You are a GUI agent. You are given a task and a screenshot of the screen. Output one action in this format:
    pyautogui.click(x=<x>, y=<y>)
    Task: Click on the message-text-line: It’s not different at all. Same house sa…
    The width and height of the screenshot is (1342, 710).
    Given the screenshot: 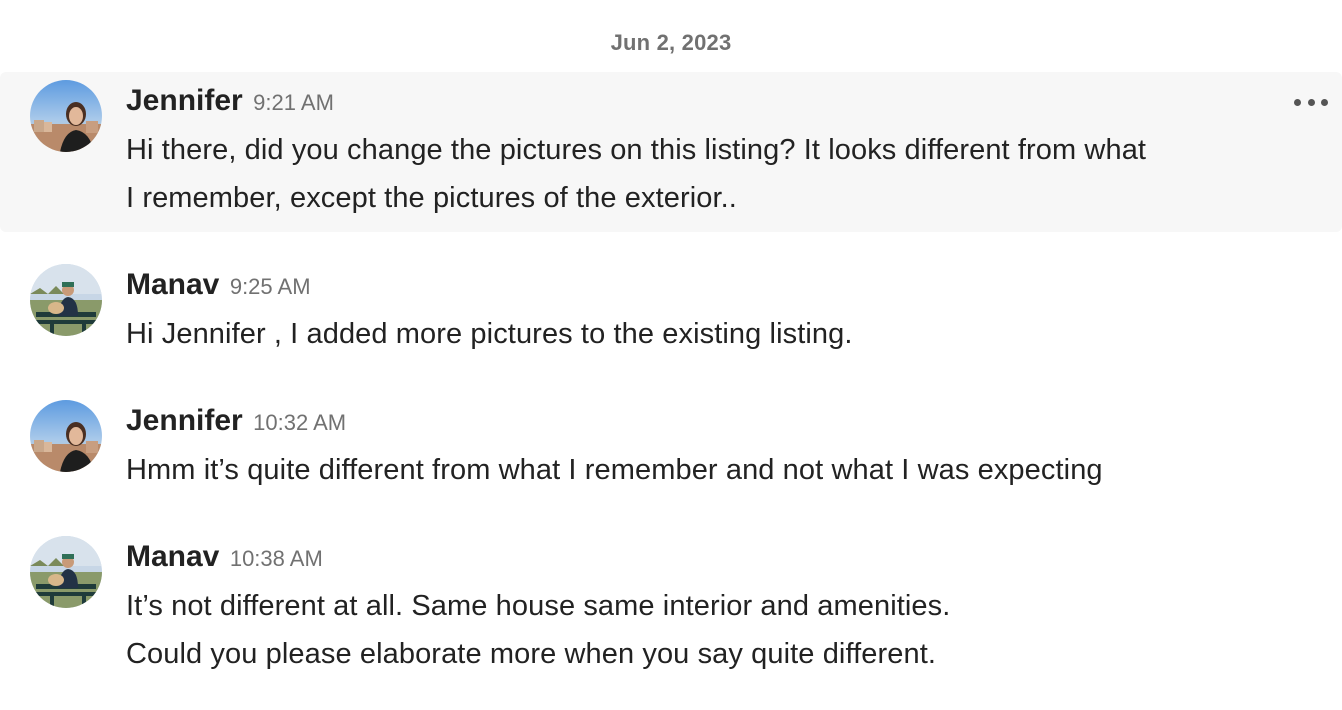 What is the action you would take?
    pyautogui.click(x=538, y=606)
    